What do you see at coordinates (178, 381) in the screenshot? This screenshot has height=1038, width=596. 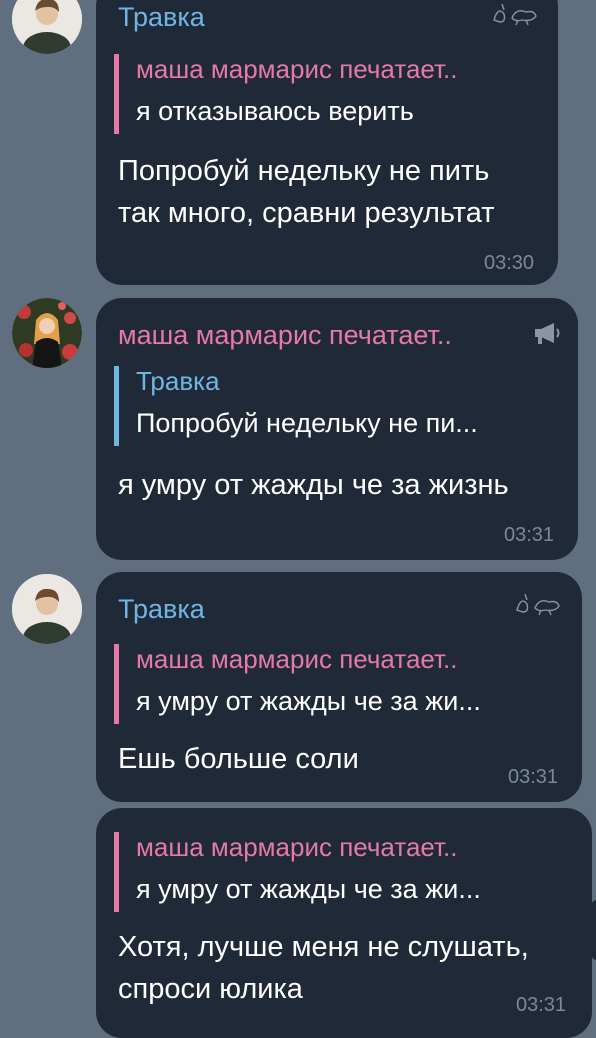 I see `reply-sender-name: Травка` at bounding box center [178, 381].